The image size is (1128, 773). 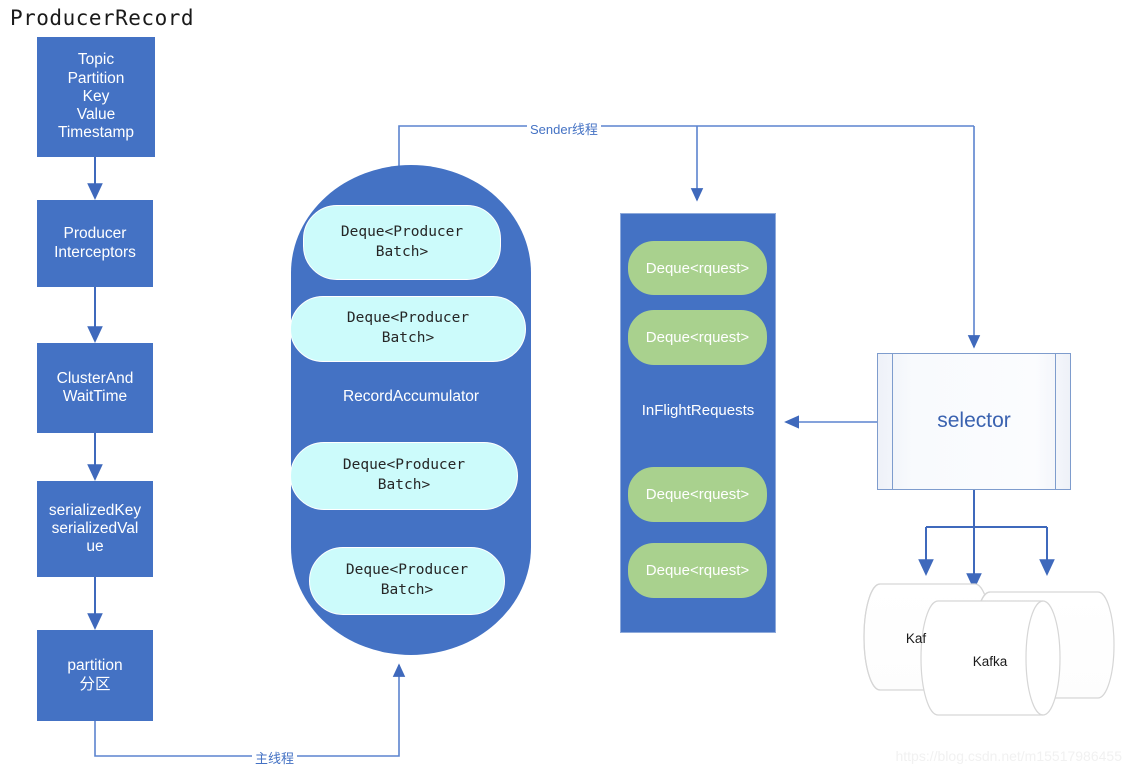 I want to click on deque-request-3: Deque<rquest>, so click(x=697, y=494).